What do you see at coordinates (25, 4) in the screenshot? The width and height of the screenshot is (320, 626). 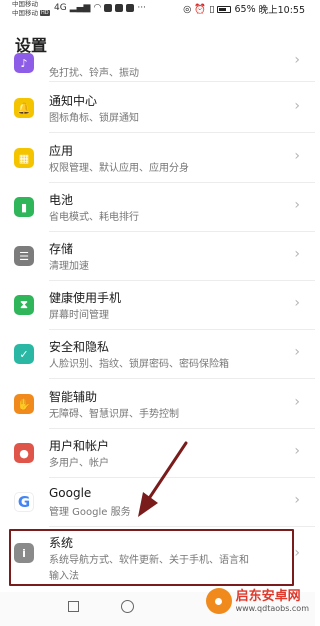 I see `carrier-1-label: 中国移动` at bounding box center [25, 4].